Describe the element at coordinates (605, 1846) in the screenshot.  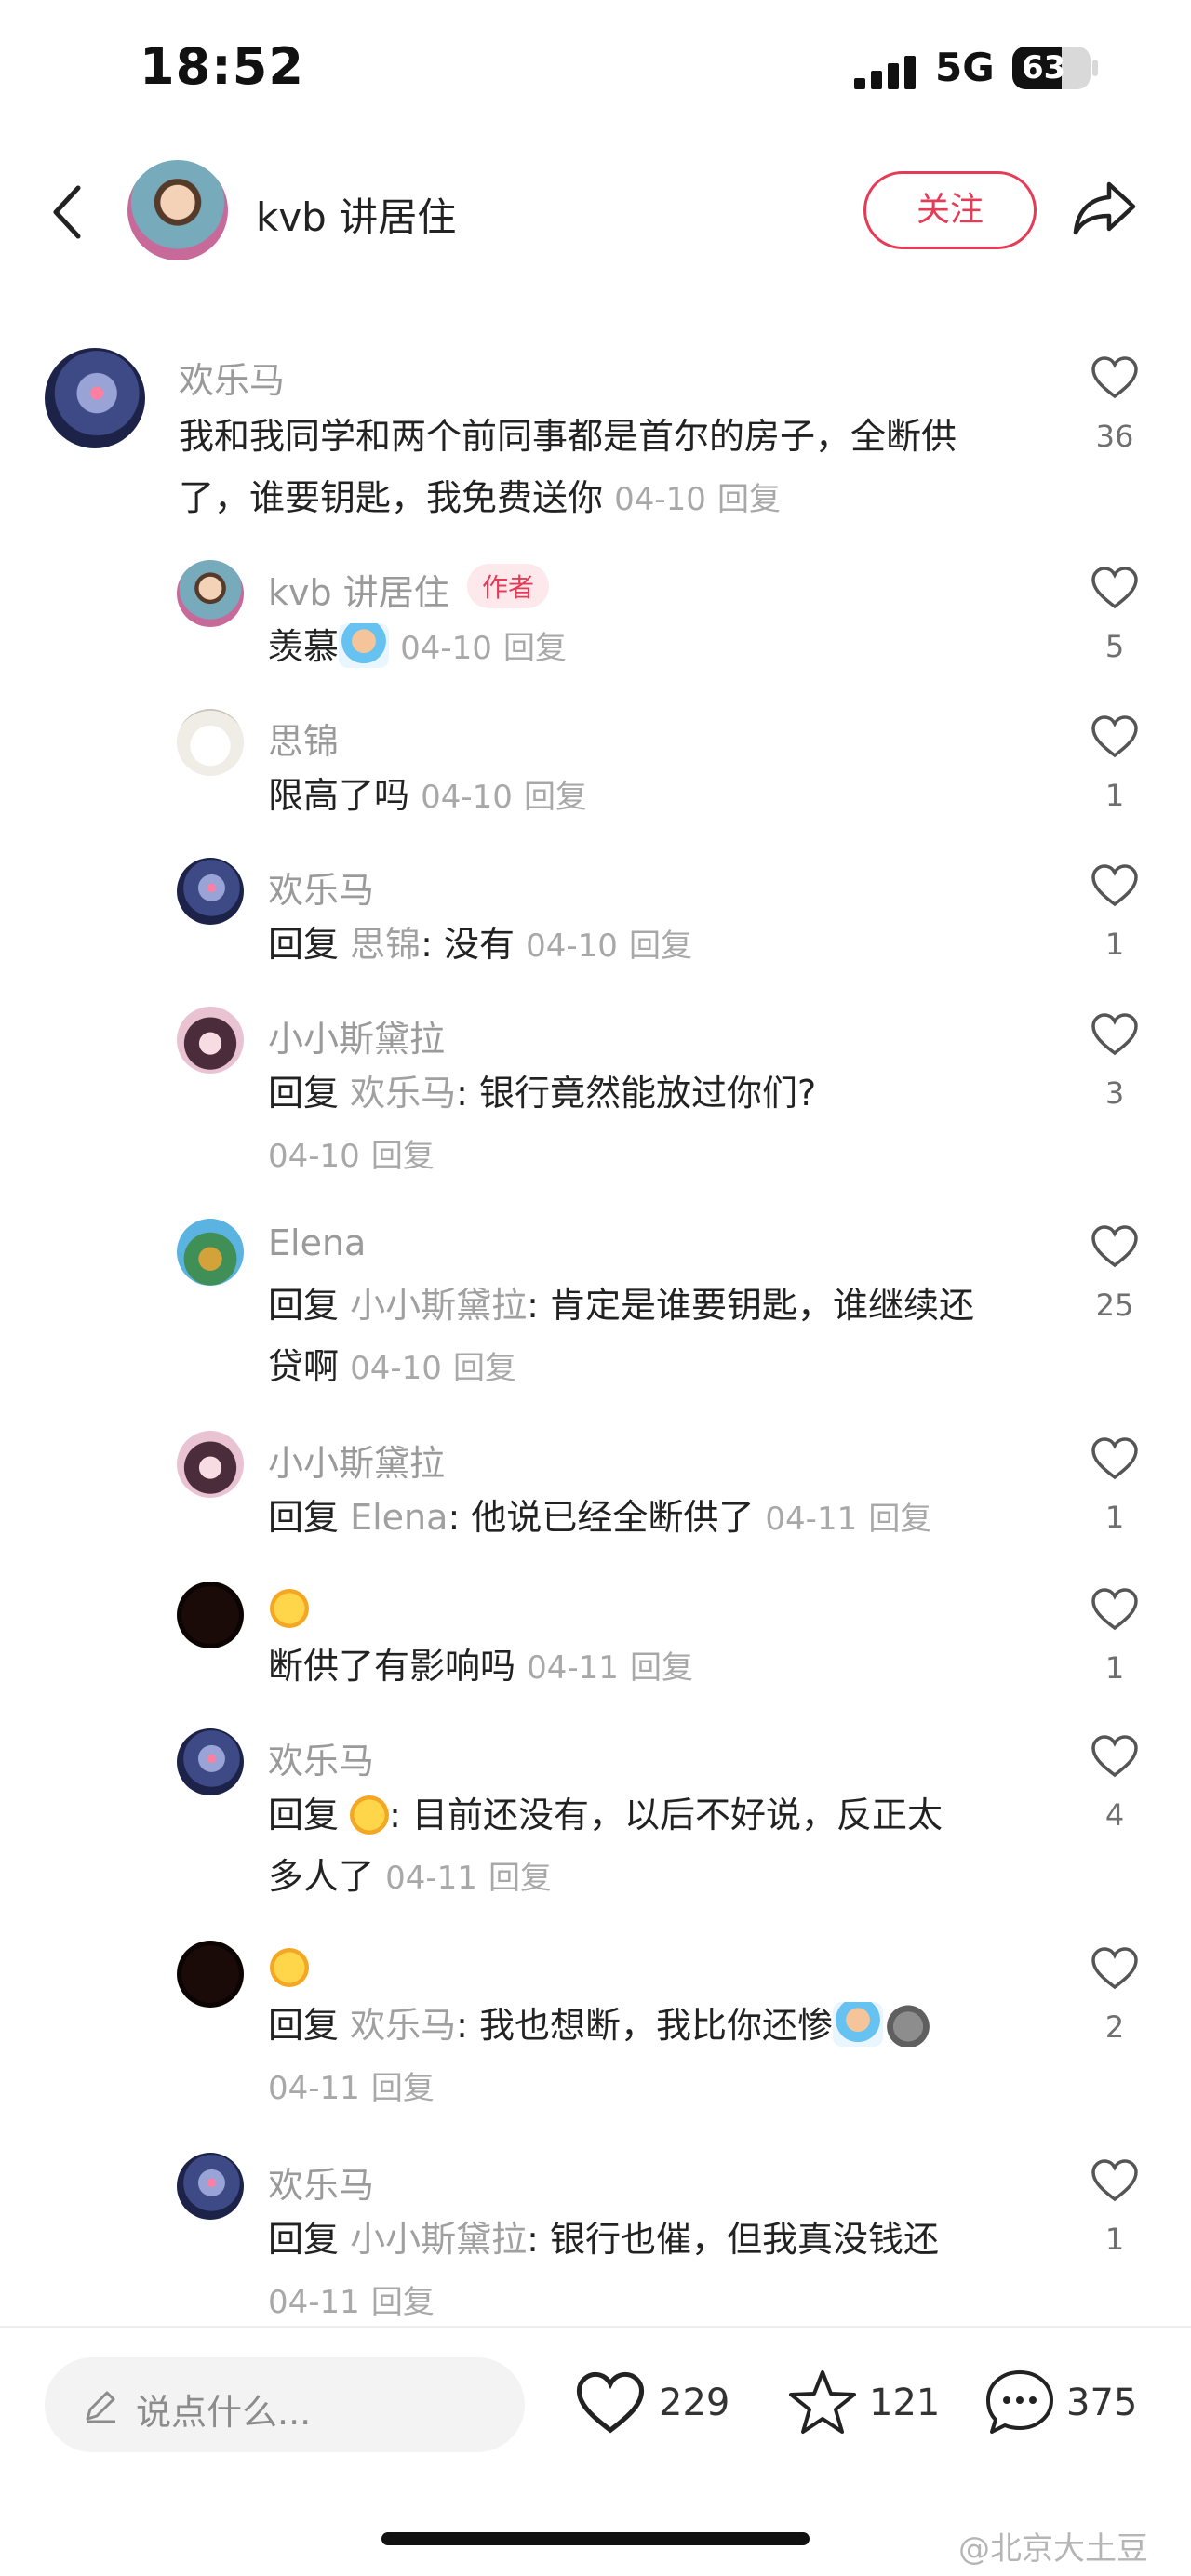
I see `comment-text: 回复 : 目前还没有，以后不好说，反正太 多人了 04-11 回复` at that location.